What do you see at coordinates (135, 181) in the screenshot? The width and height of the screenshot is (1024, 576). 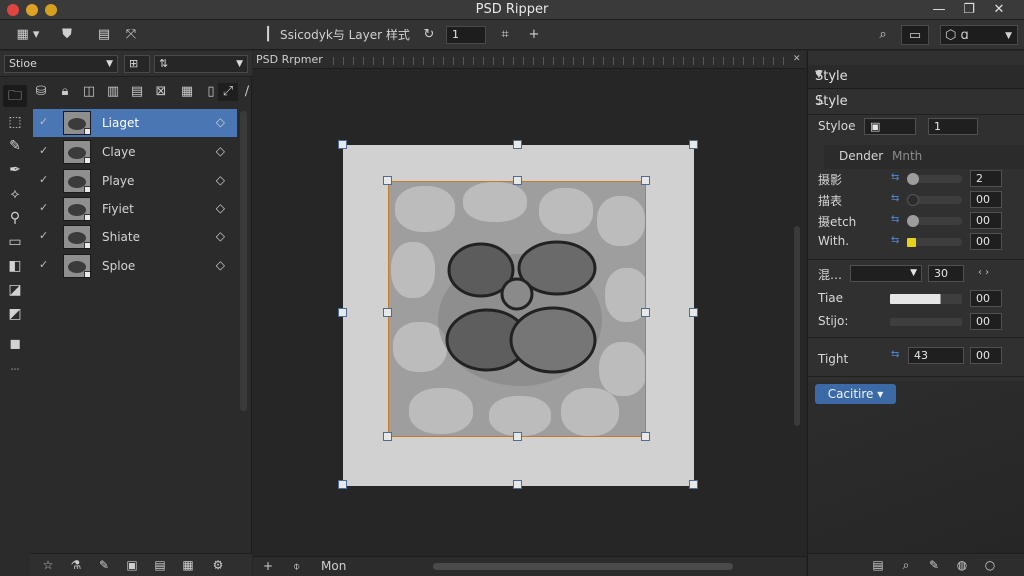 I see `layer-row: ✓ Playe ◇` at bounding box center [135, 181].